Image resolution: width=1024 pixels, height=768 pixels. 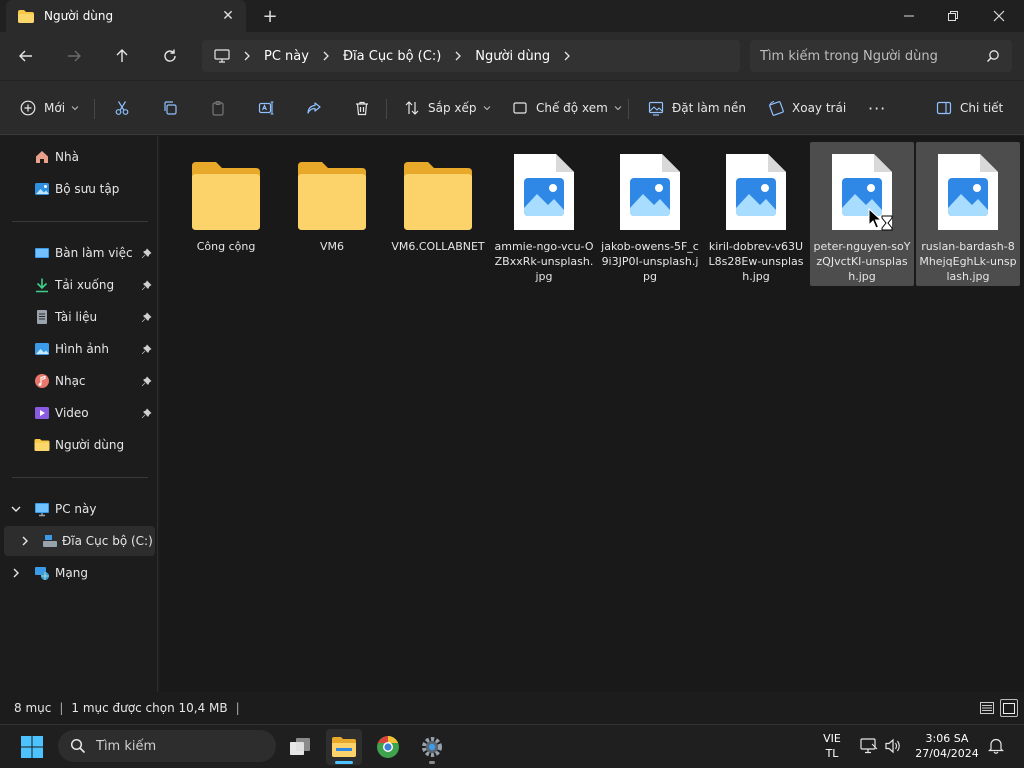 What do you see at coordinates (650, 261) in the screenshot?
I see `file-name: jakob-owens-5F_c9i3JP0I-unsplash.jpg` at bounding box center [650, 261].